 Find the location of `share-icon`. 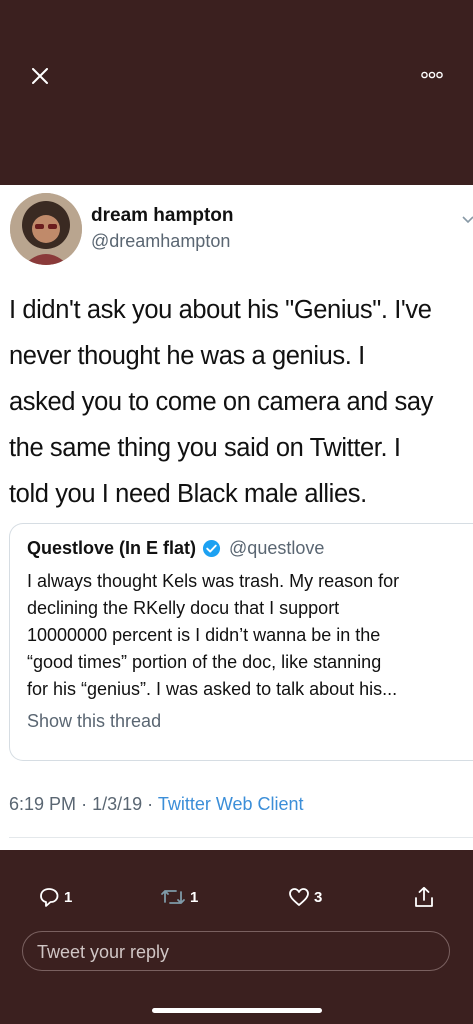

share-icon is located at coordinates (424, 896).